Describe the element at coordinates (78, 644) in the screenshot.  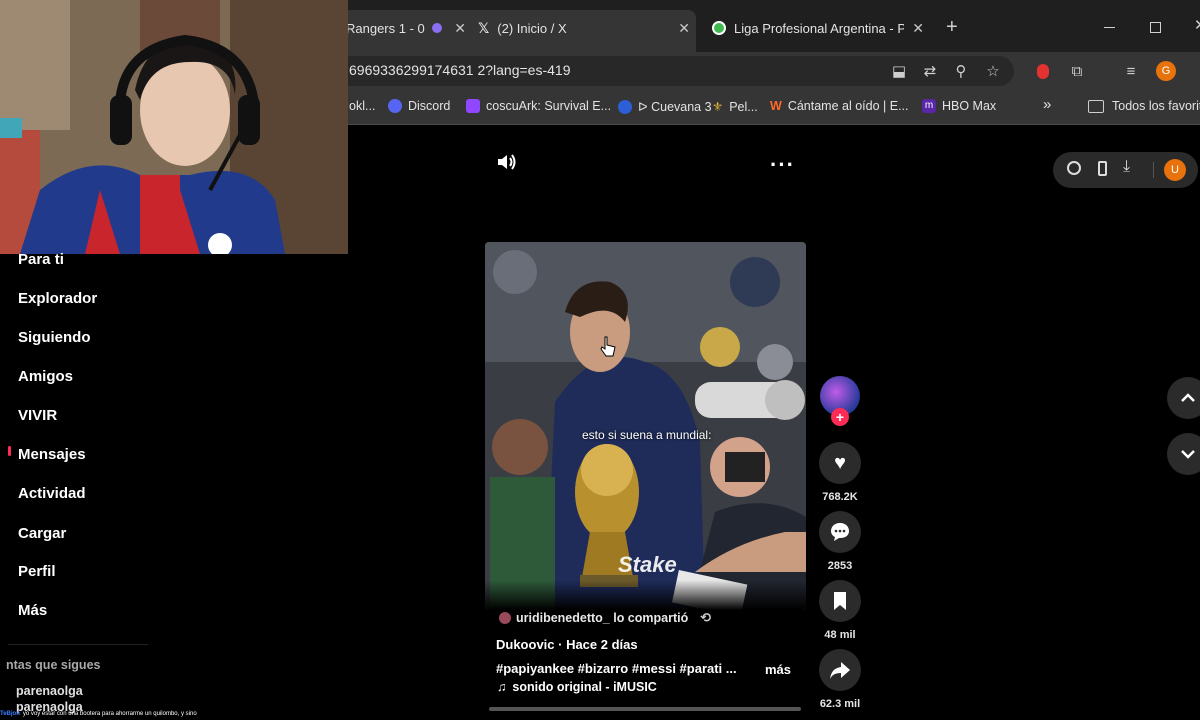
I see `sidebar-divider` at that location.